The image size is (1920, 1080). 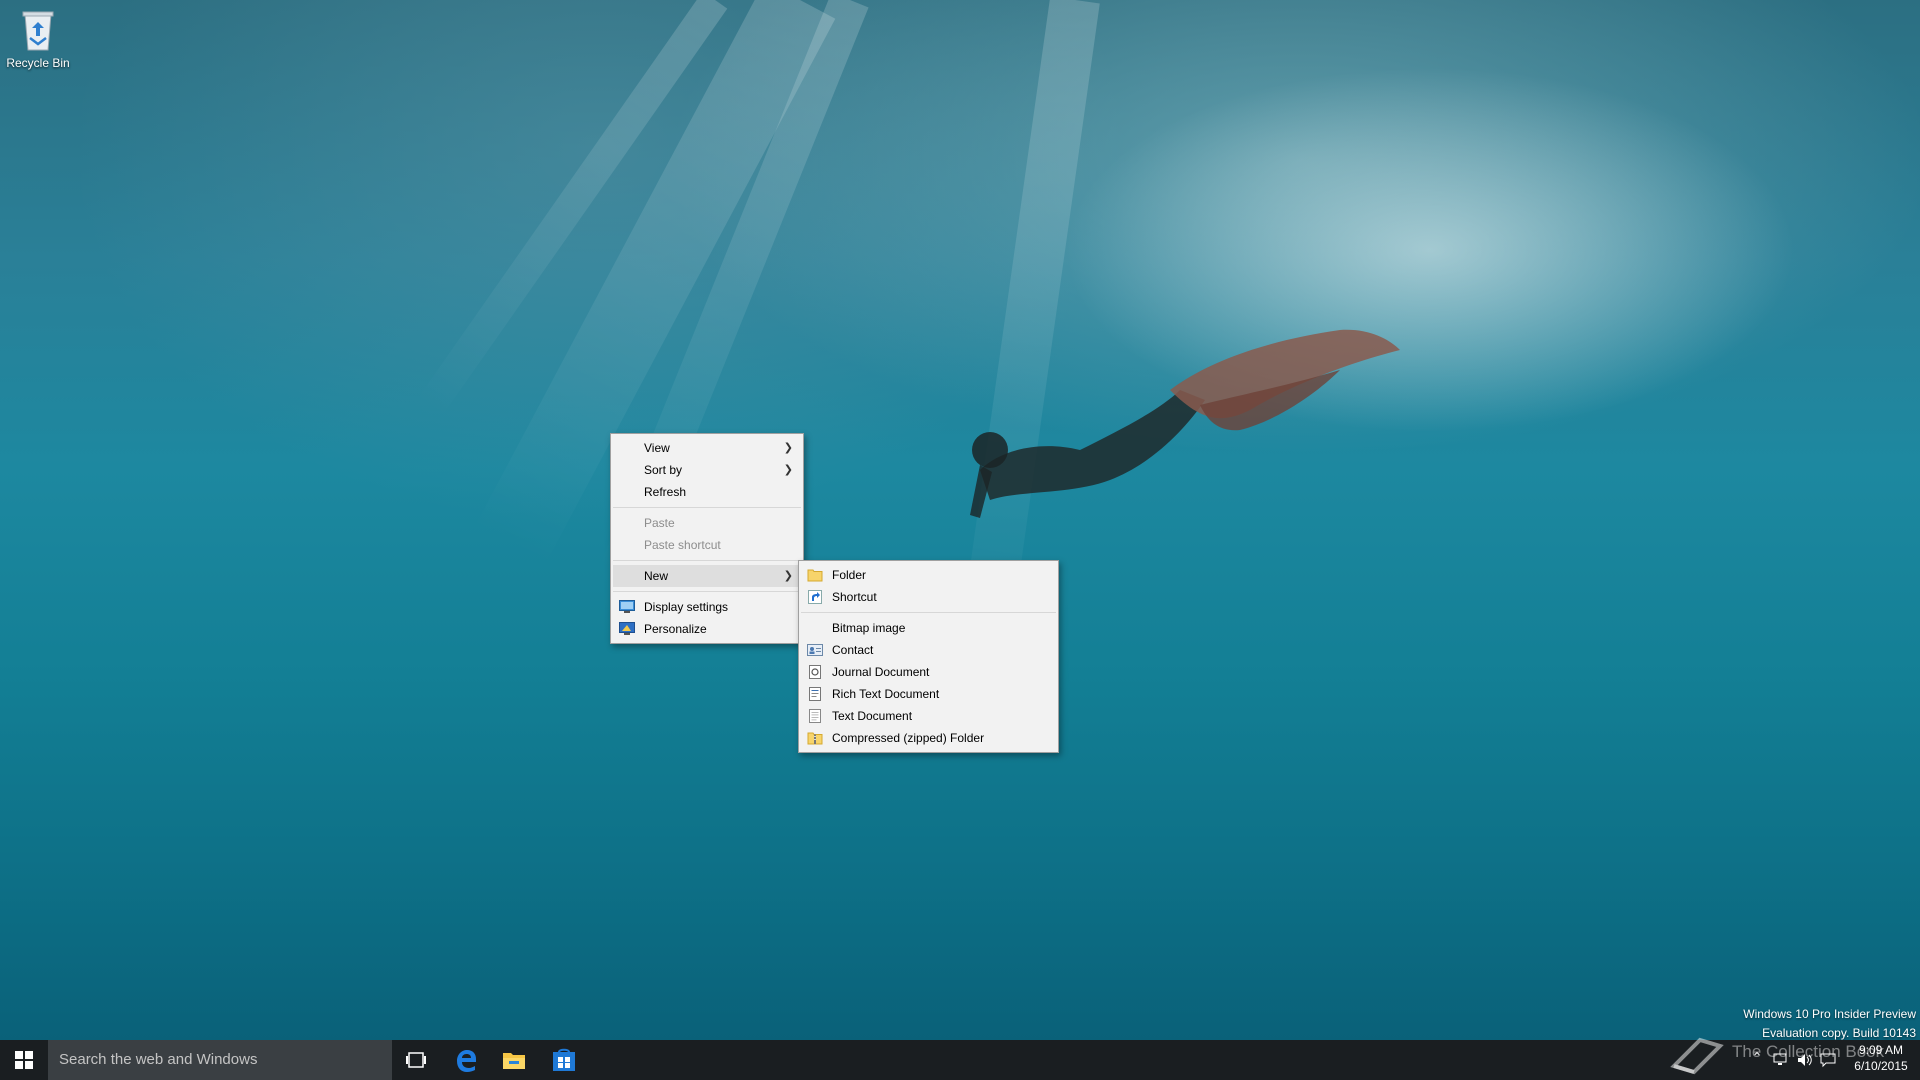 What do you see at coordinates (1697, 1056) in the screenshot?
I see `book-logo-icon` at bounding box center [1697, 1056].